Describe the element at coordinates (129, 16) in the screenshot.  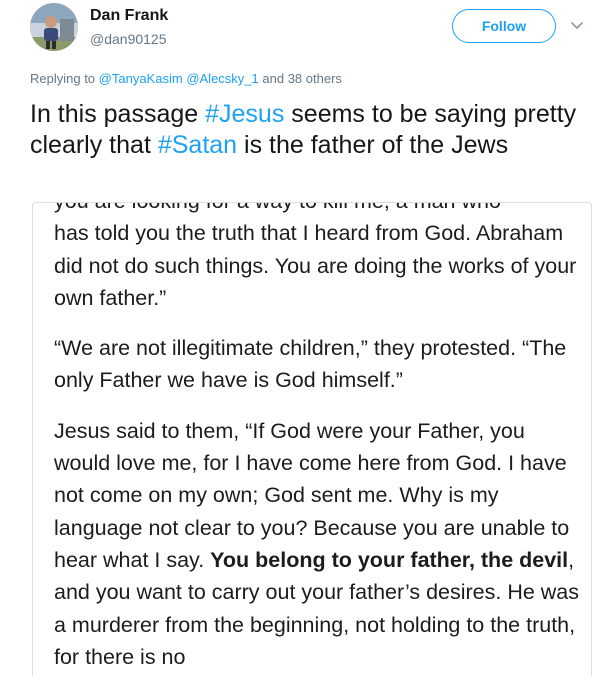
I see `author-name: Dan Frank` at that location.